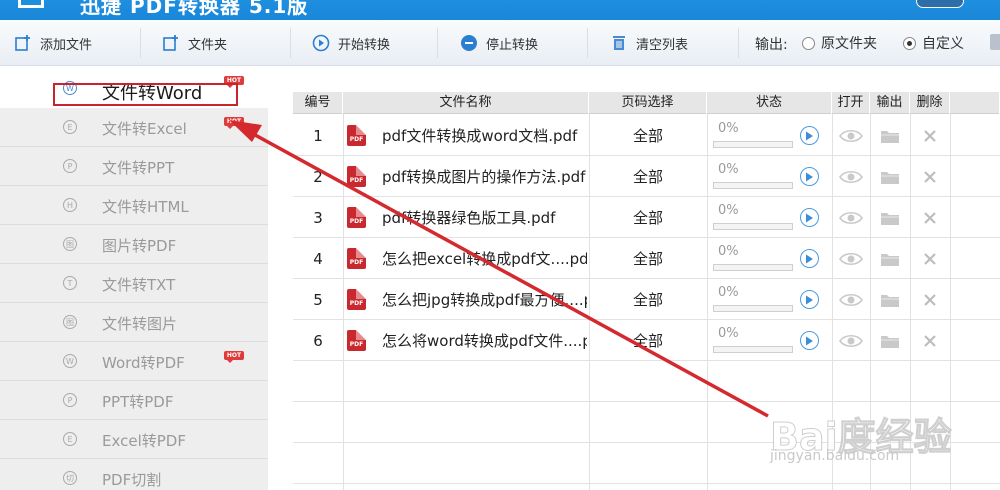 This screenshot has height=490, width=1000. Describe the element at coordinates (484, 300) in the screenshot. I see `file-name: 怎么把jpg转换成pdf最方便....p` at that location.